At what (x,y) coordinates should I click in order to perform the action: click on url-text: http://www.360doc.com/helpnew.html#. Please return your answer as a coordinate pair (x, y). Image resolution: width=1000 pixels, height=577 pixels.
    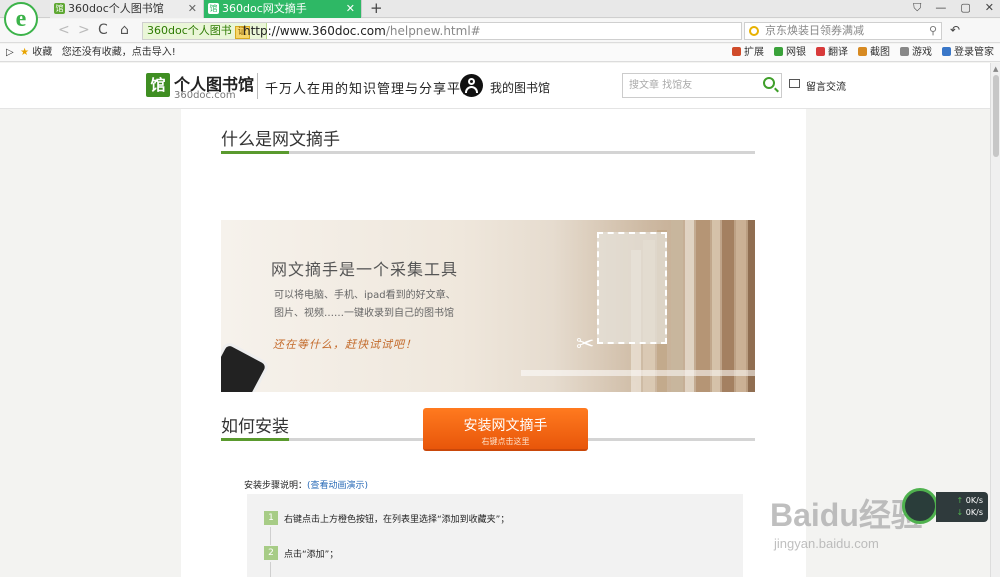
    Looking at the image, I should click on (362, 31).